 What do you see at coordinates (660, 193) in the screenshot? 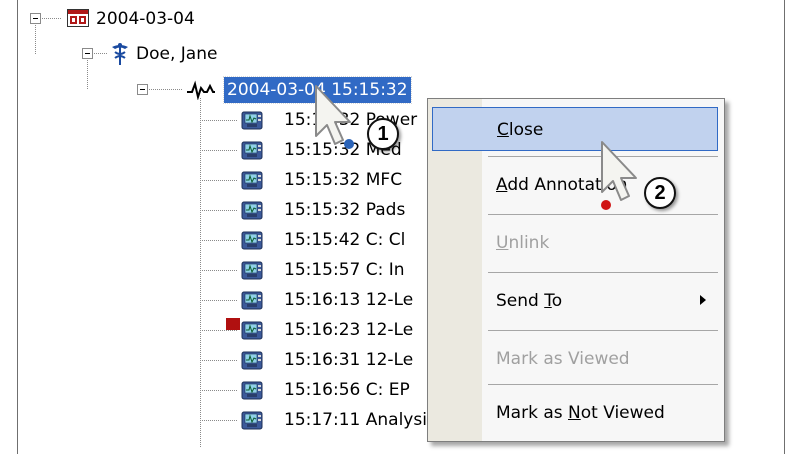
I see `callout-step-2: 2` at bounding box center [660, 193].